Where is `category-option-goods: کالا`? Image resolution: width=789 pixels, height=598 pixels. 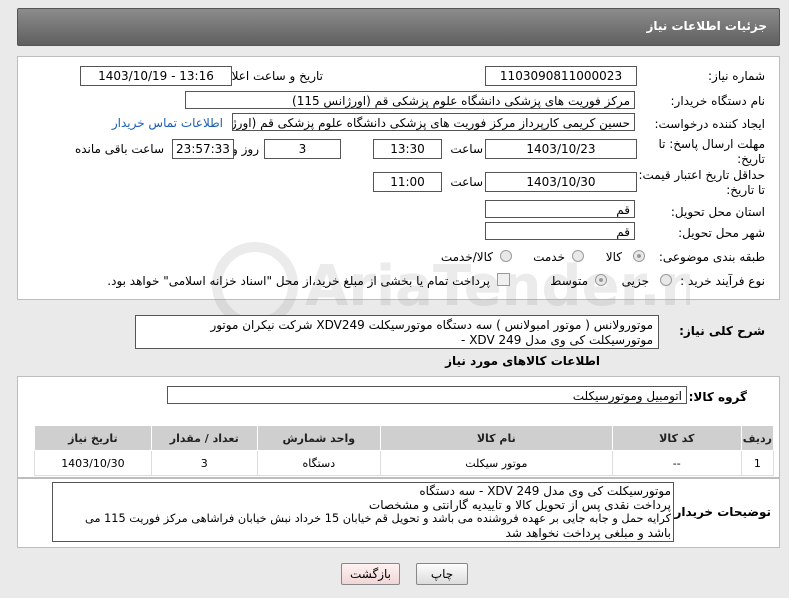 category-option-goods: کالا is located at coordinates (613, 257).